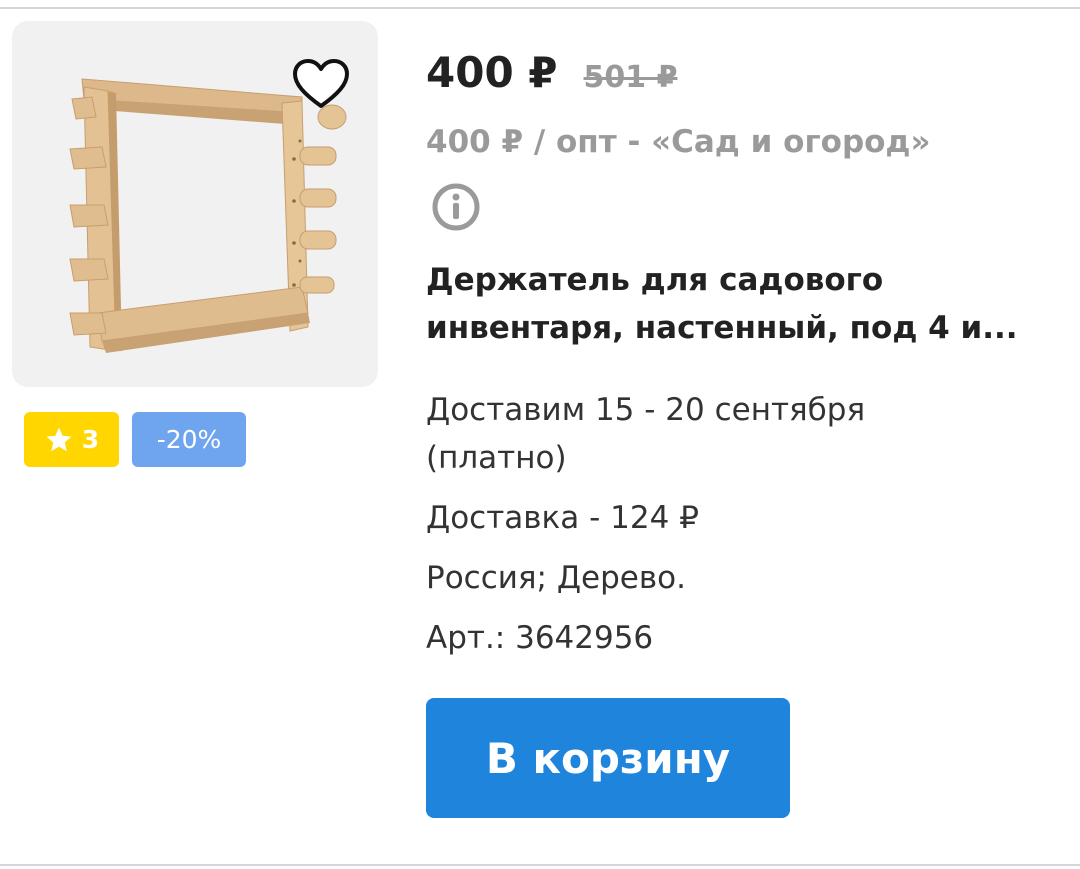 This screenshot has width=1080, height=869. Describe the element at coordinates (90, 439) in the screenshot. I see `rating-value: 3` at that location.